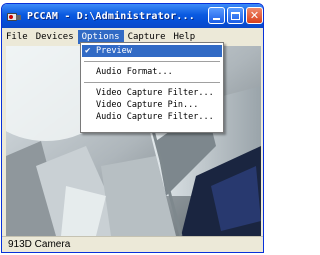  I want to click on menu-devices: Devices, so click(55, 37).